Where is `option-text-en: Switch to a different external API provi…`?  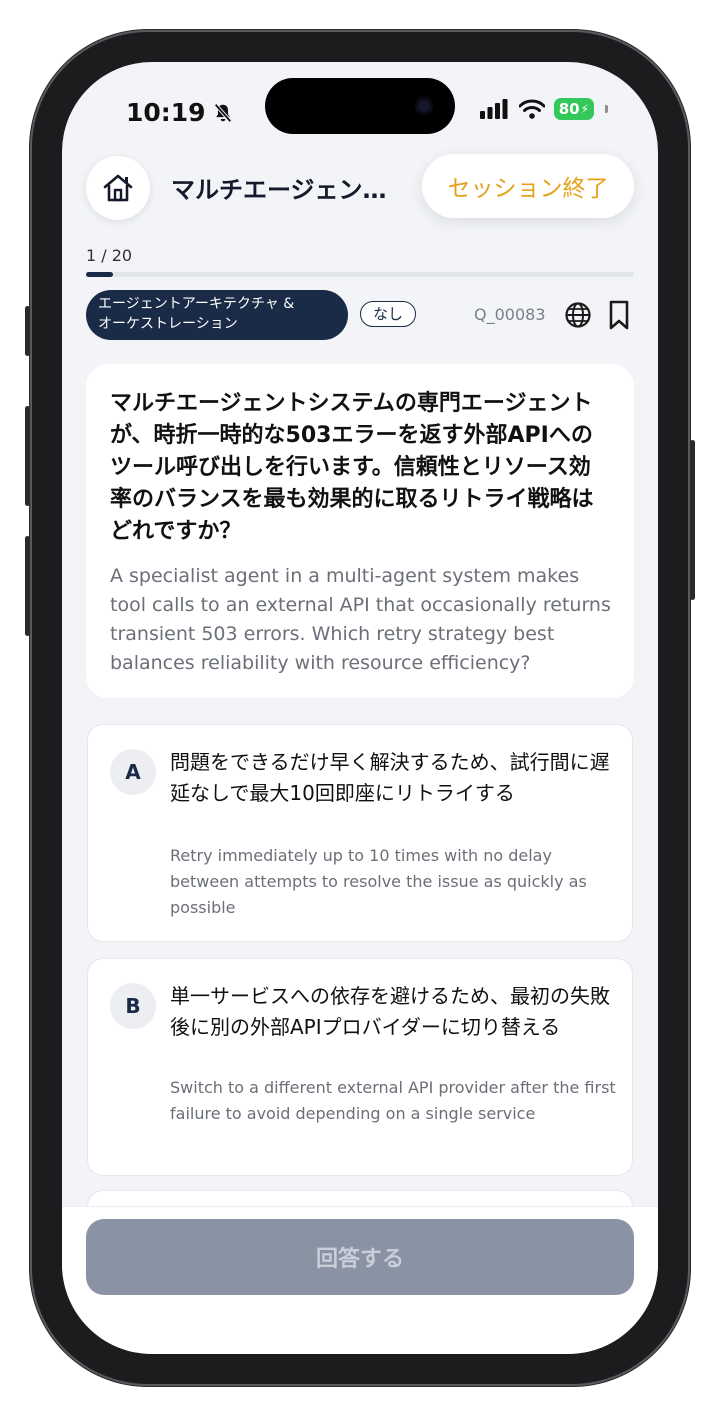
option-text-en: Switch to a different external API provi… is located at coordinates (393, 1100).